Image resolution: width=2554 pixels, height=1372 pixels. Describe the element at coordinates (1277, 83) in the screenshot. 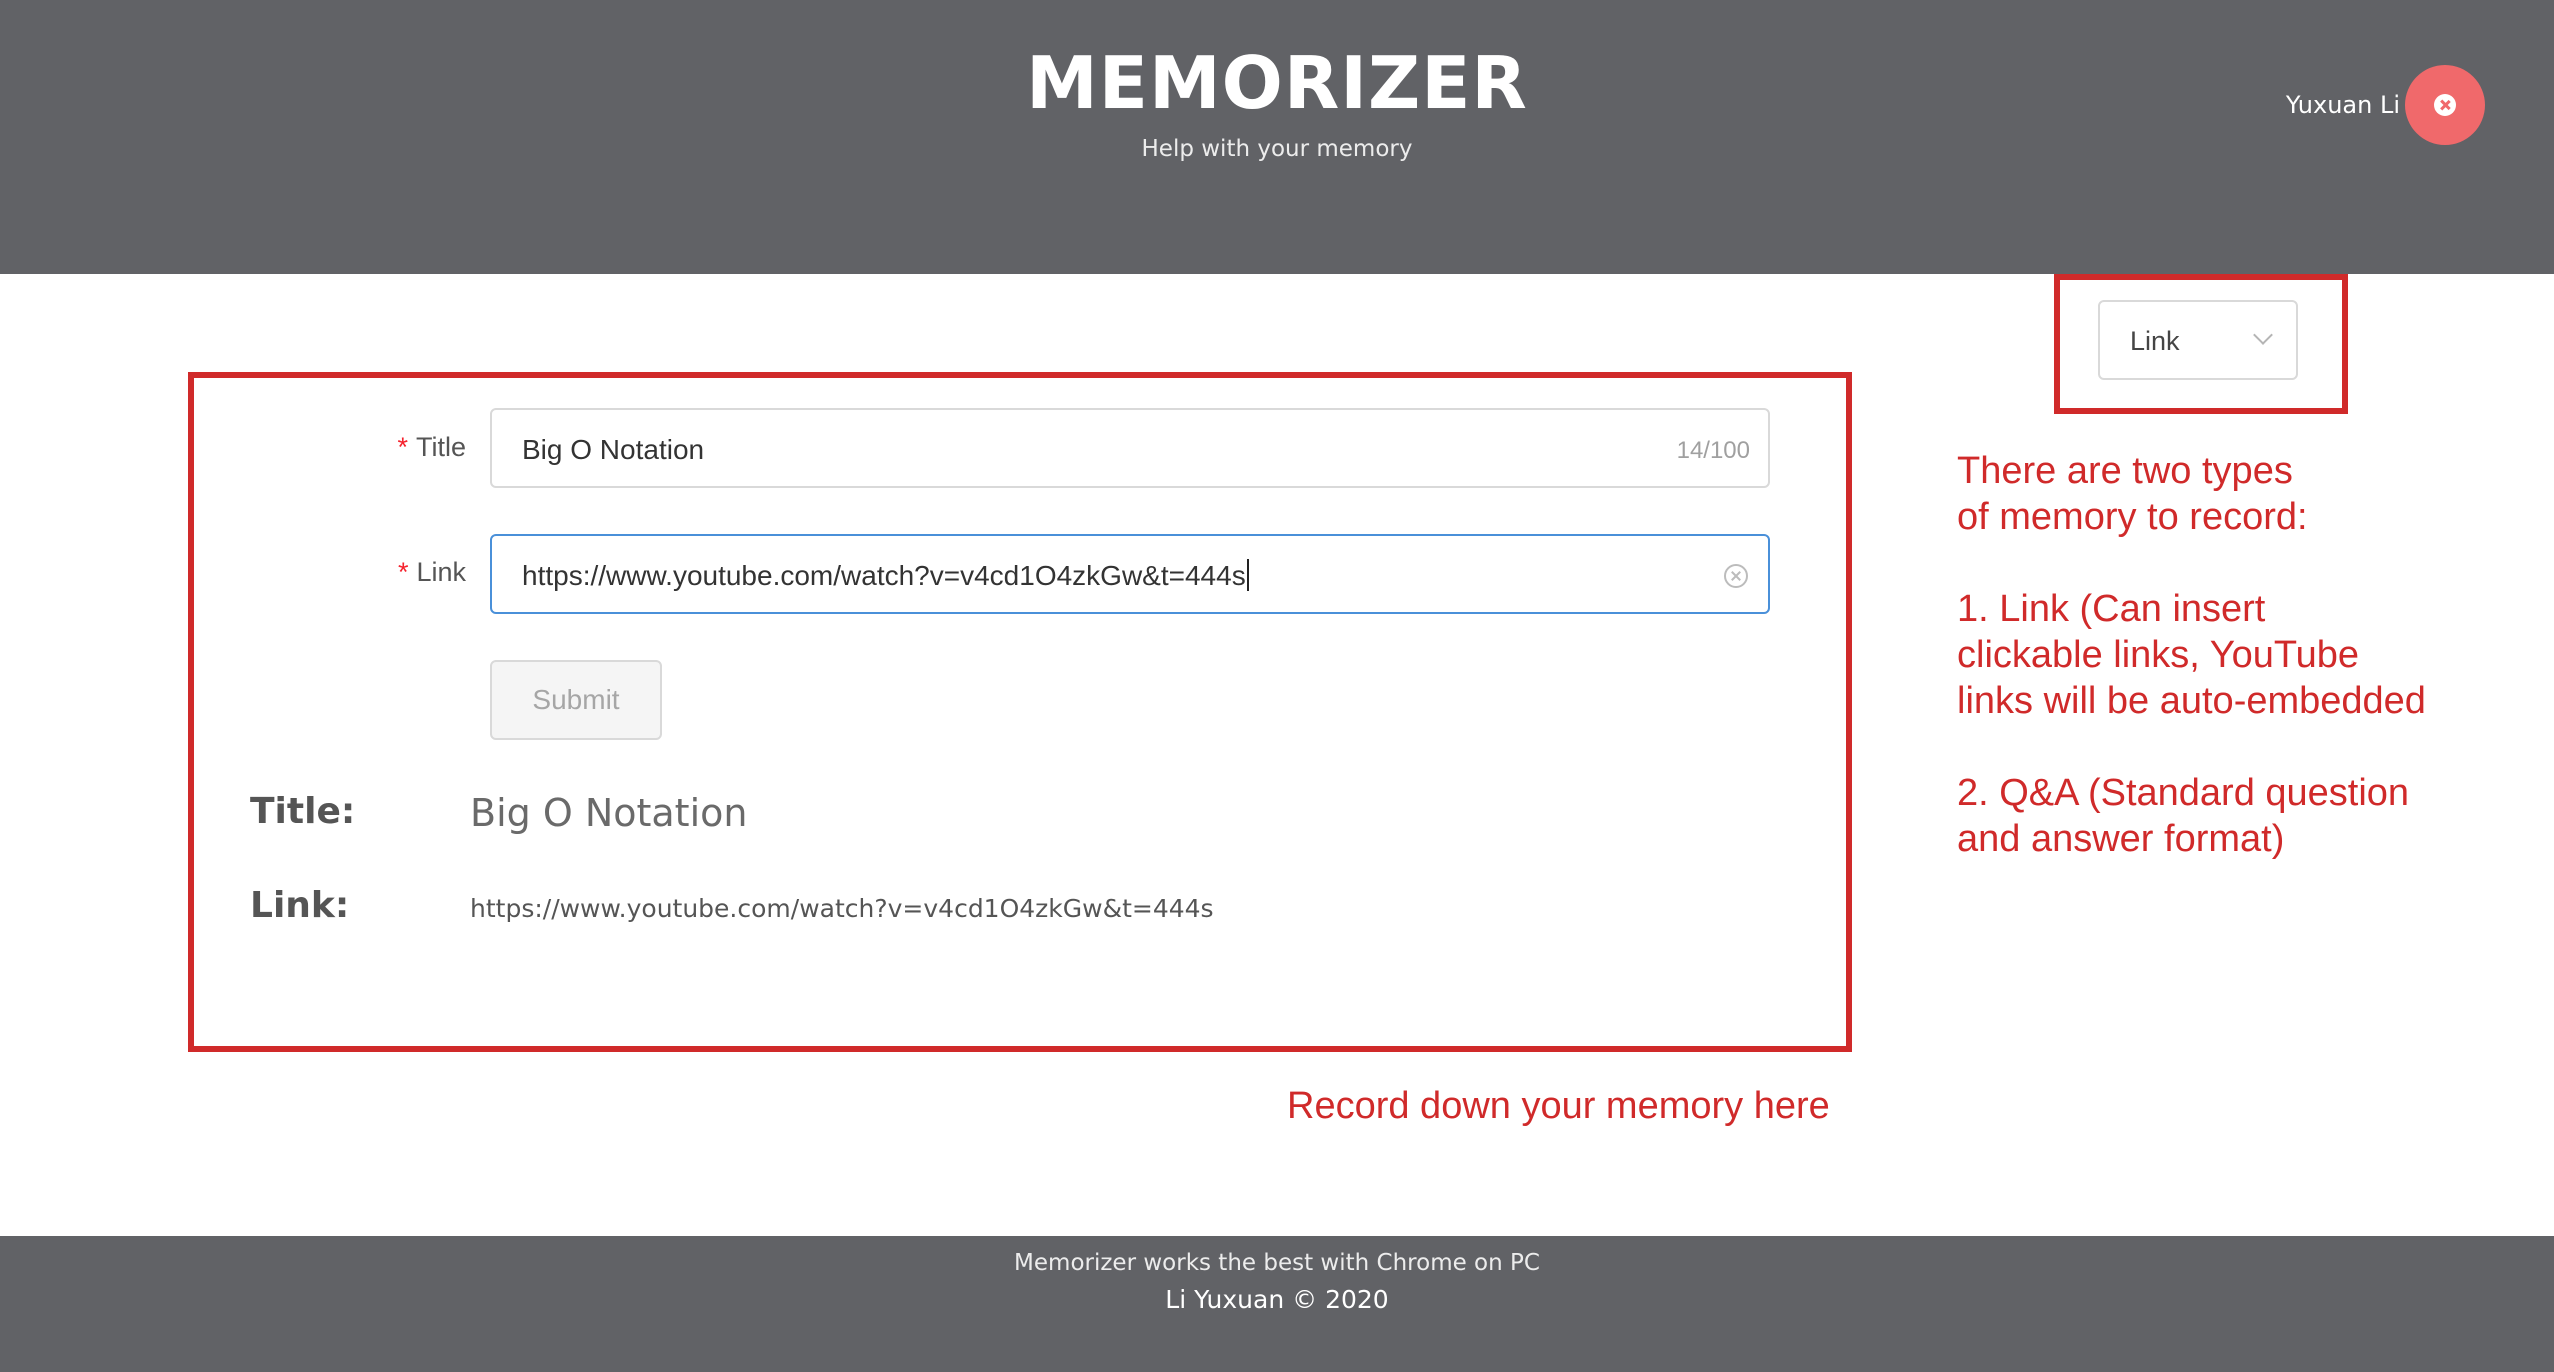

I see `app-title: MEMORIZER` at that location.